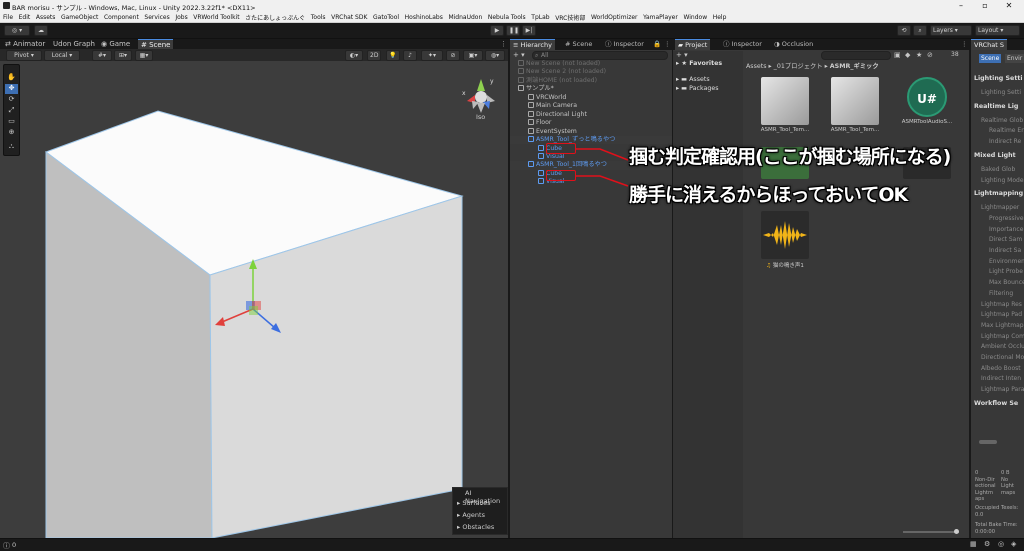 This screenshot has width=1024, height=551. I want to click on settings-row: Lighting Setti, so click(1001, 92).